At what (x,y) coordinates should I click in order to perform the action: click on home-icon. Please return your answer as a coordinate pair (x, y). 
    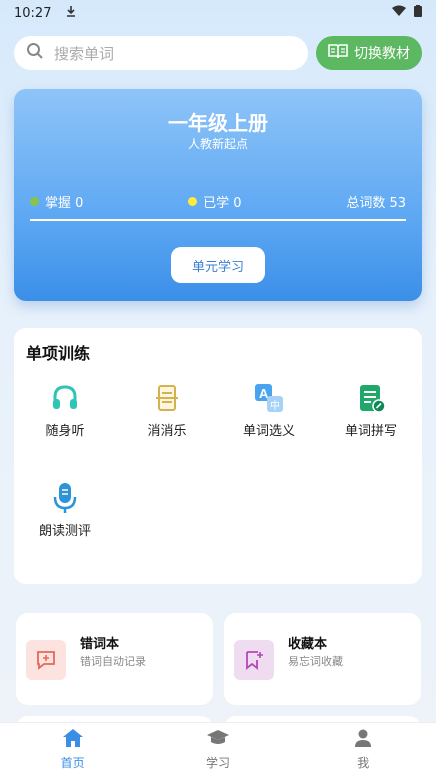
    Looking at the image, I should click on (73, 739).